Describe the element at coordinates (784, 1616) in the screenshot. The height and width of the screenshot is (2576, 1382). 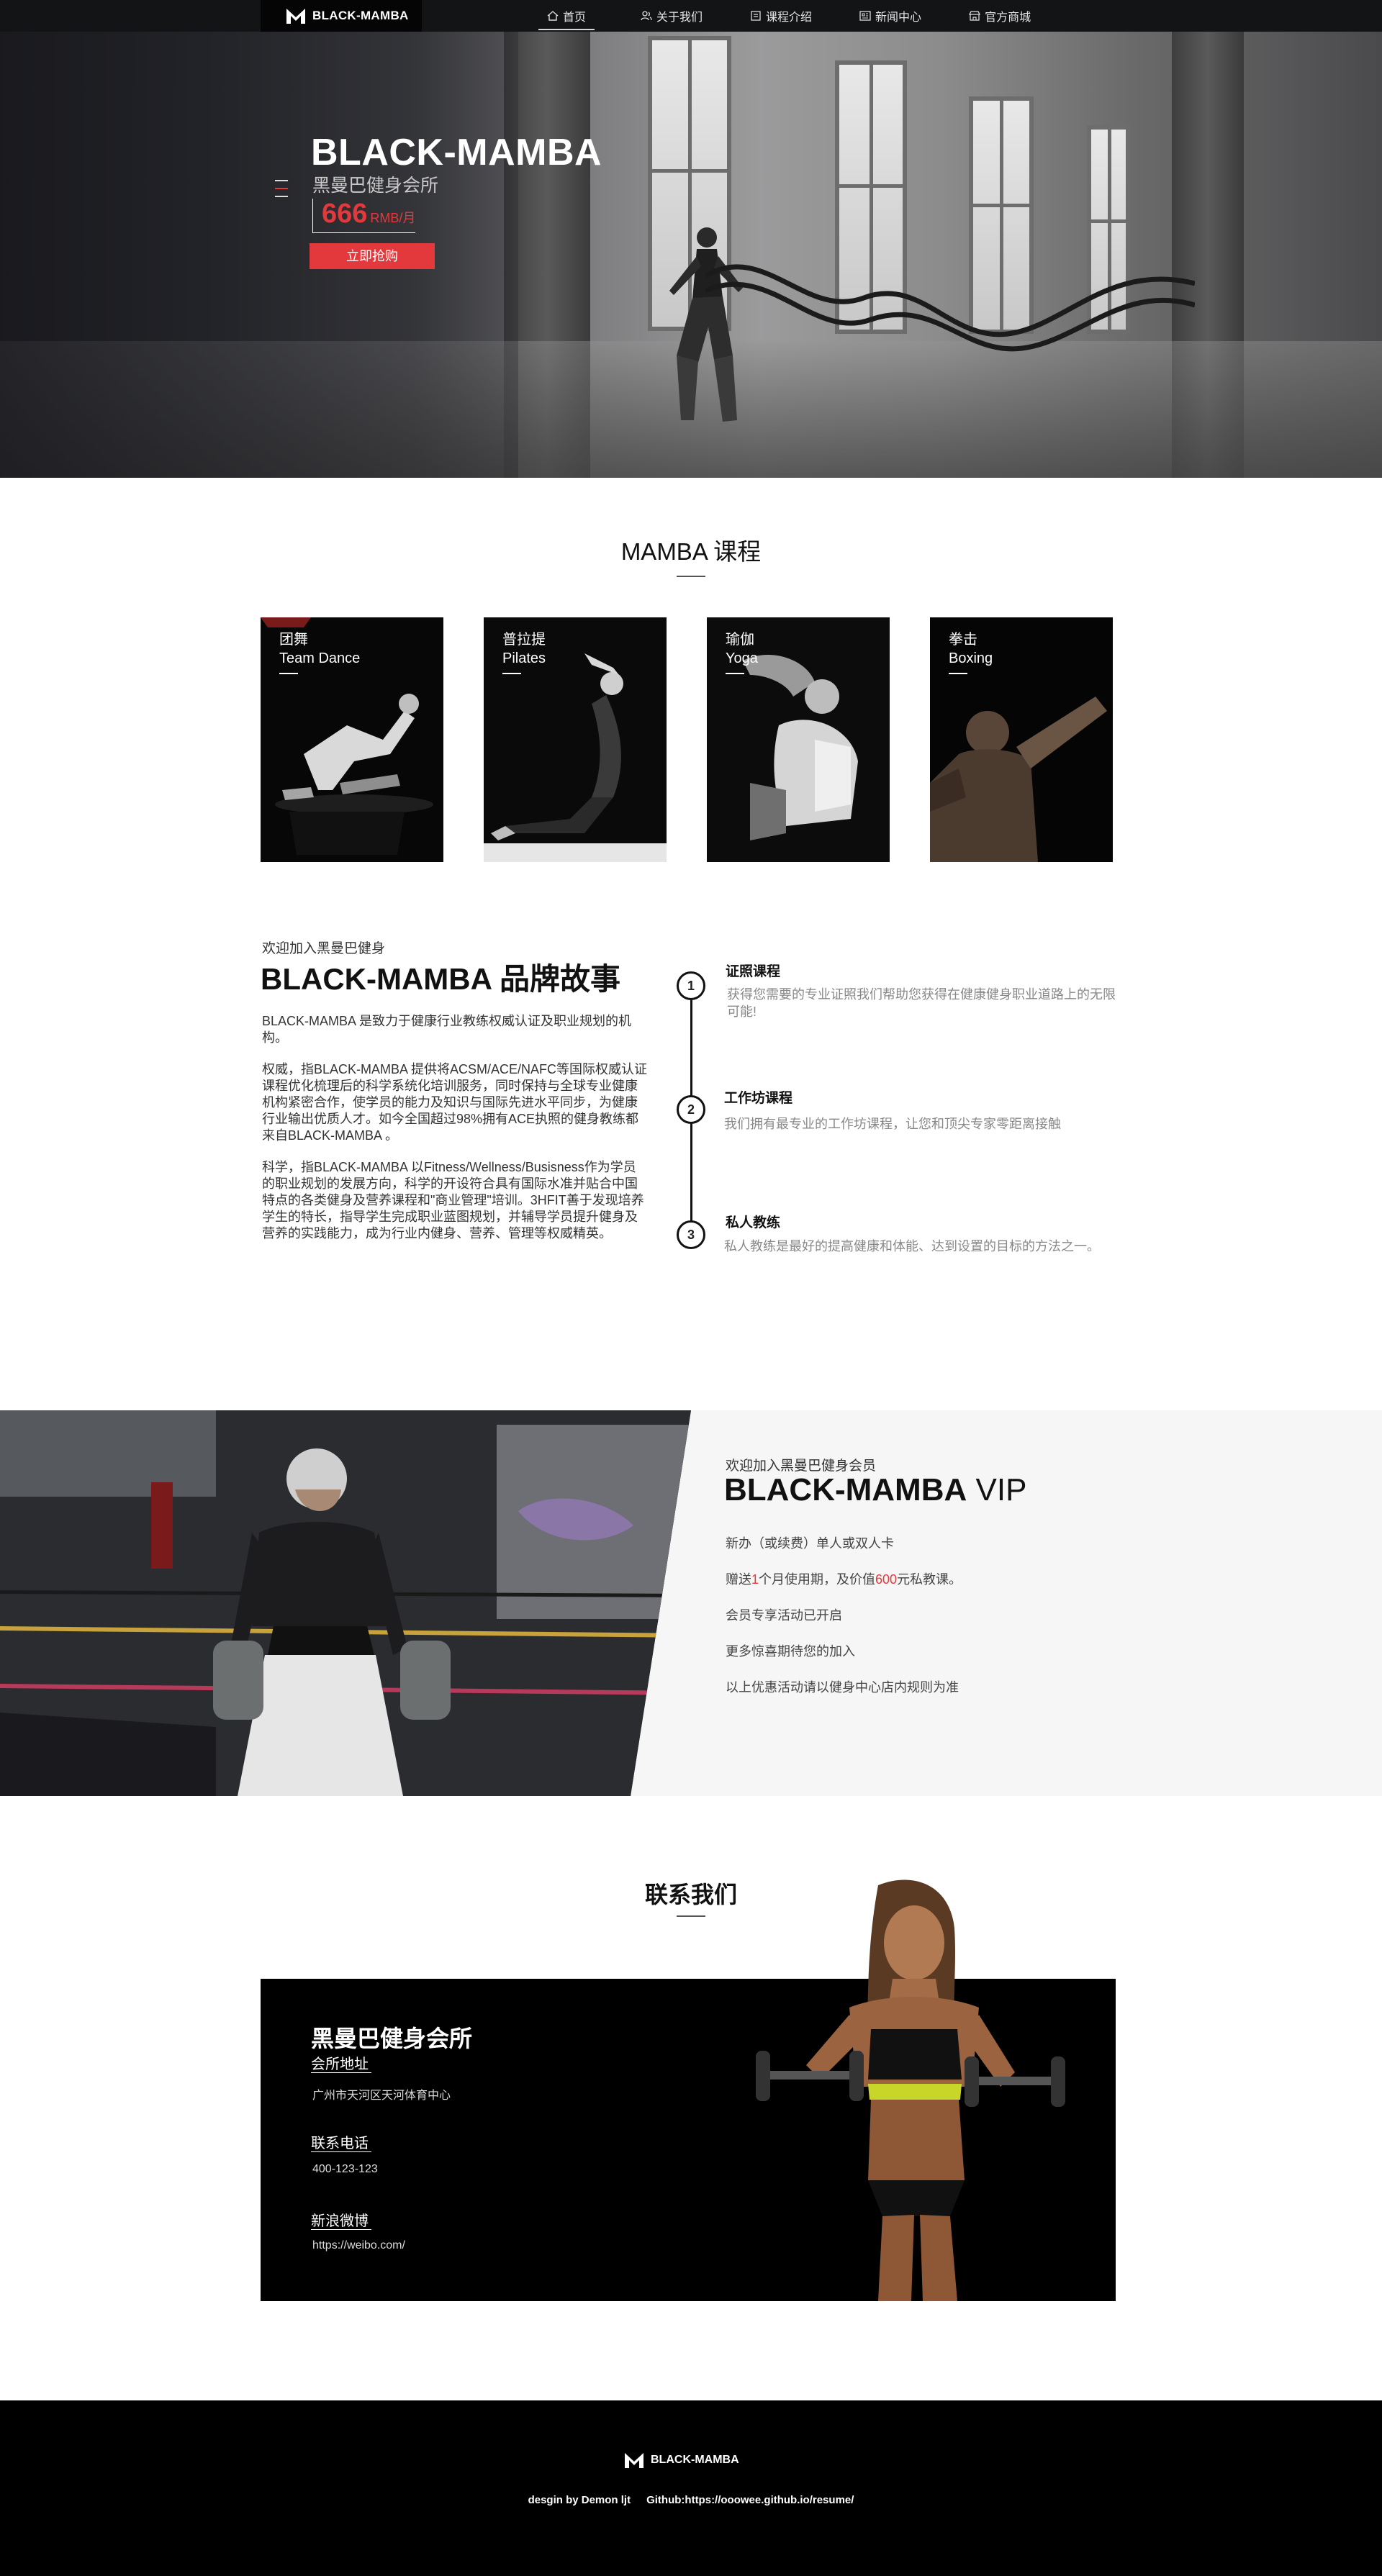
I see `vip-benefit-item: 会员专享活动已开启` at that location.